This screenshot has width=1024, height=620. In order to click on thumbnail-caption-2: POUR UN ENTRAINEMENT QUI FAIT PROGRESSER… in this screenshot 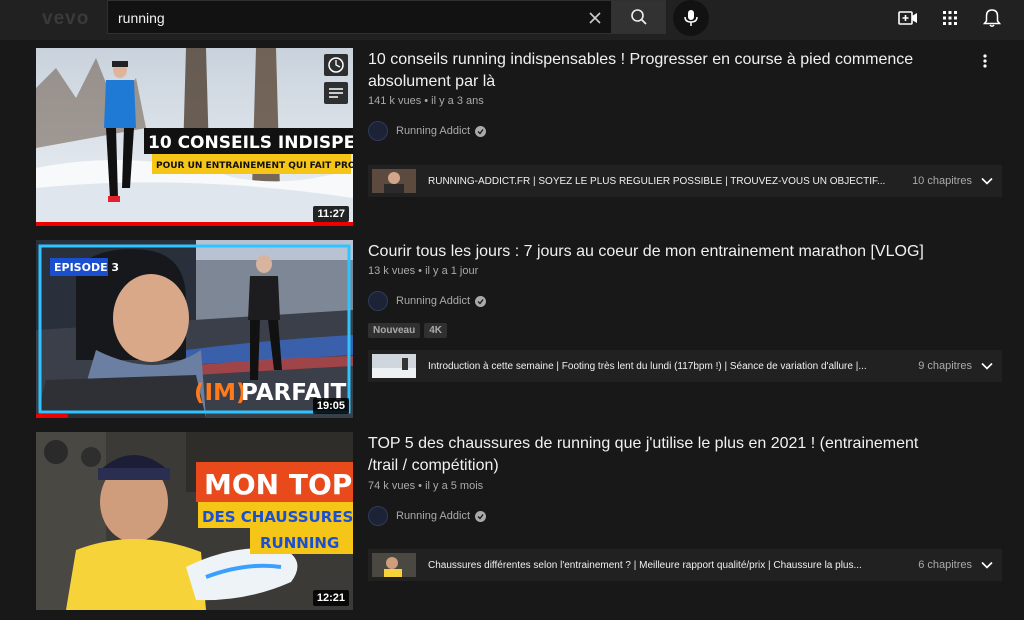, I will do `click(254, 166)`.